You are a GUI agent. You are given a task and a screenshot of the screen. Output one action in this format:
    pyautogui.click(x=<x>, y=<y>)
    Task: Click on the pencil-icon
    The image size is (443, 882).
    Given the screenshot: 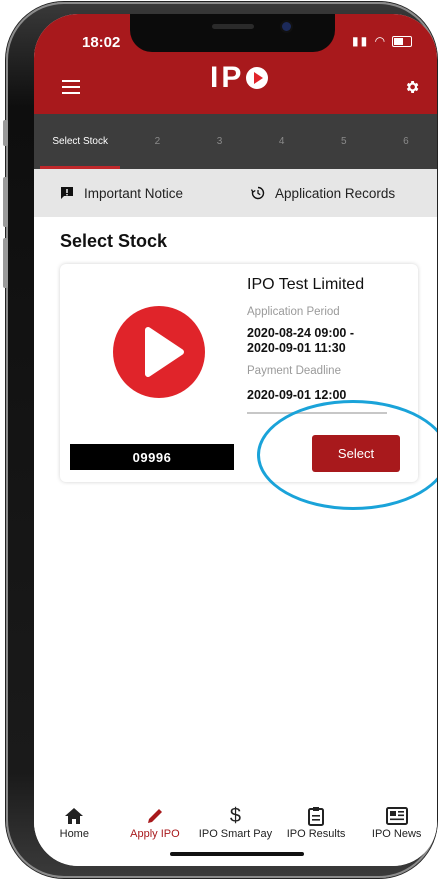 What is the action you would take?
    pyautogui.click(x=155, y=816)
    